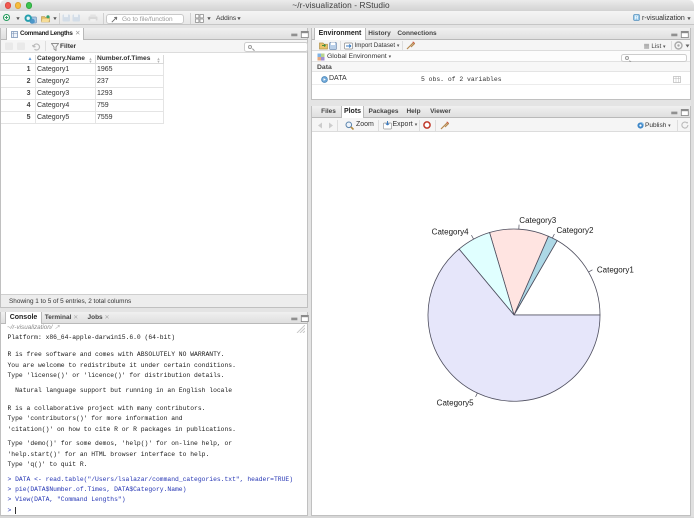 The height and width of the screenshot is (518, 694). I want to click on svg-text: Category1, so click(615, 270).